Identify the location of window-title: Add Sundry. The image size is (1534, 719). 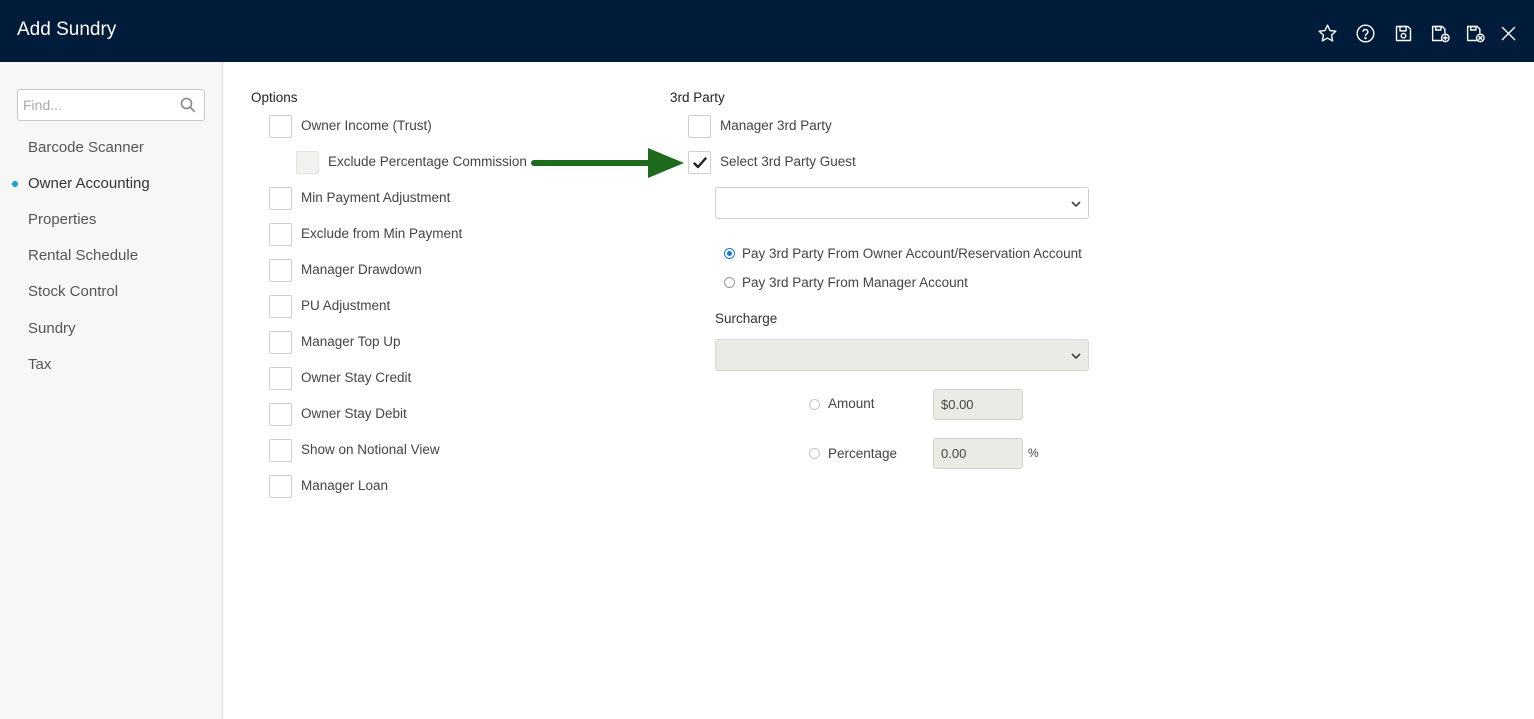
(67, 29).